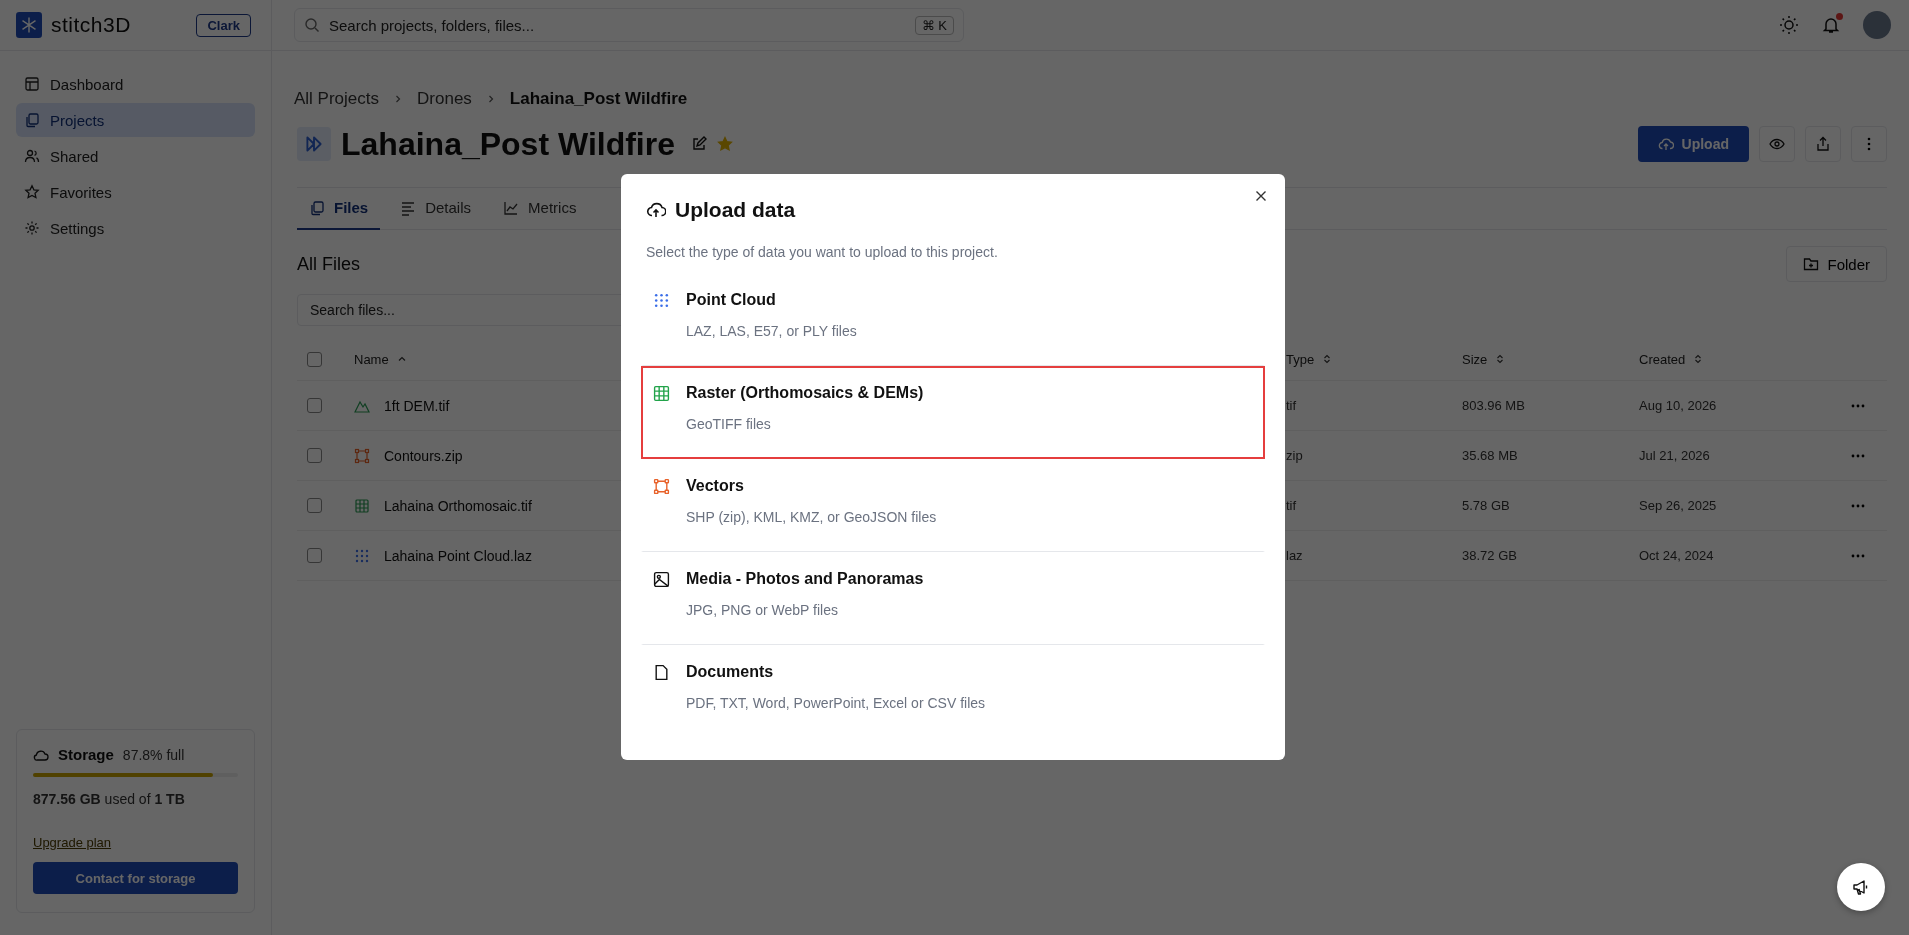  Describe the element at coordinates (540, 214) in the screenshot. I see `tab: Metrics` at that location.